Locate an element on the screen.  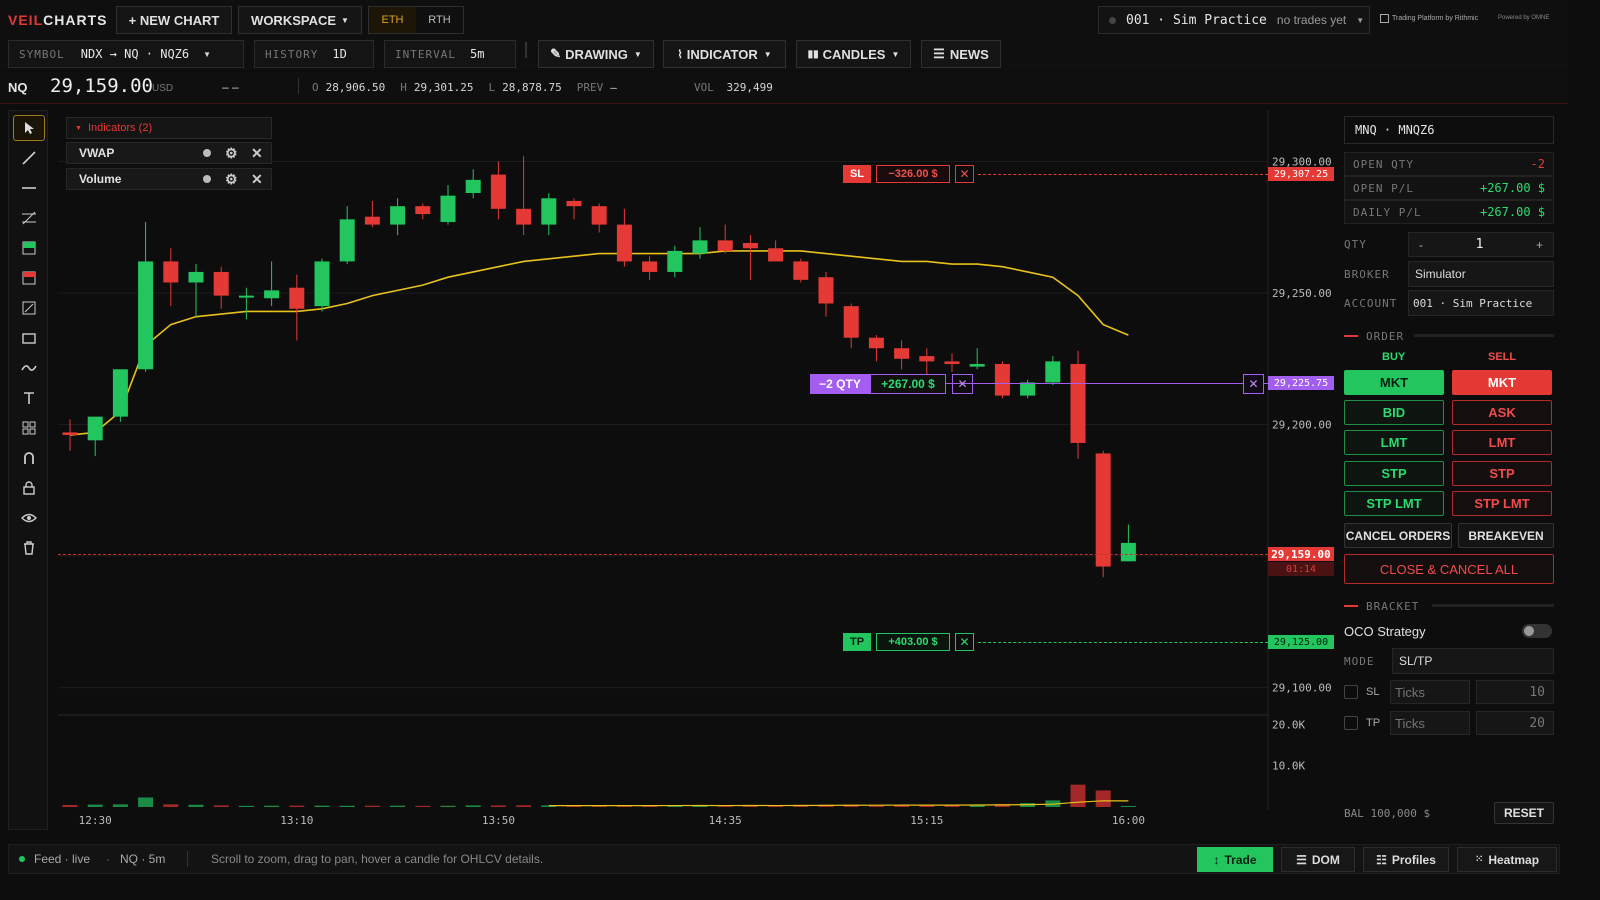
buy-stp-lmt-button: STP LMT is located at coordinates (1394, 503).